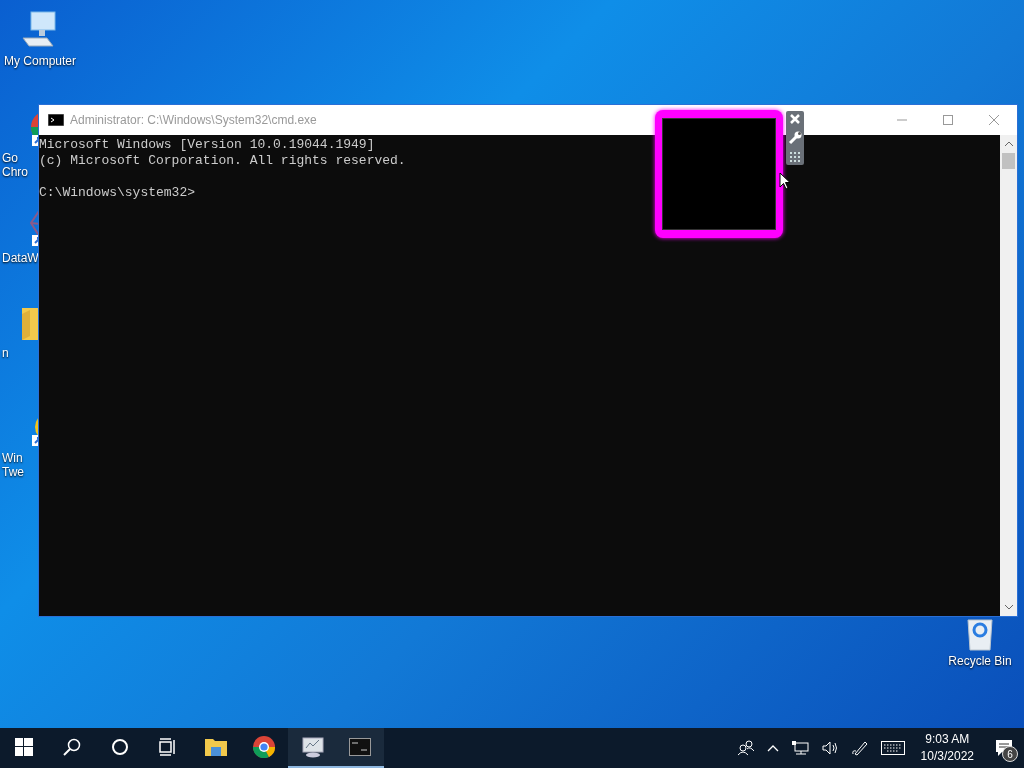  I want to click on console-prompt: C:\Windows\system32>, so click(117, 193).